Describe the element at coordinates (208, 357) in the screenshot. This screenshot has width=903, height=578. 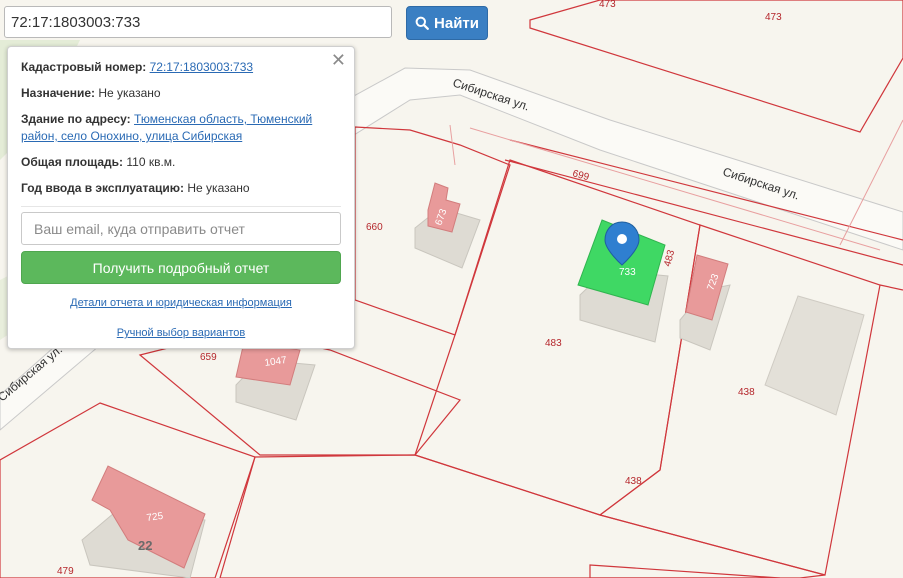
I see `parcel-label: 659` at that location.